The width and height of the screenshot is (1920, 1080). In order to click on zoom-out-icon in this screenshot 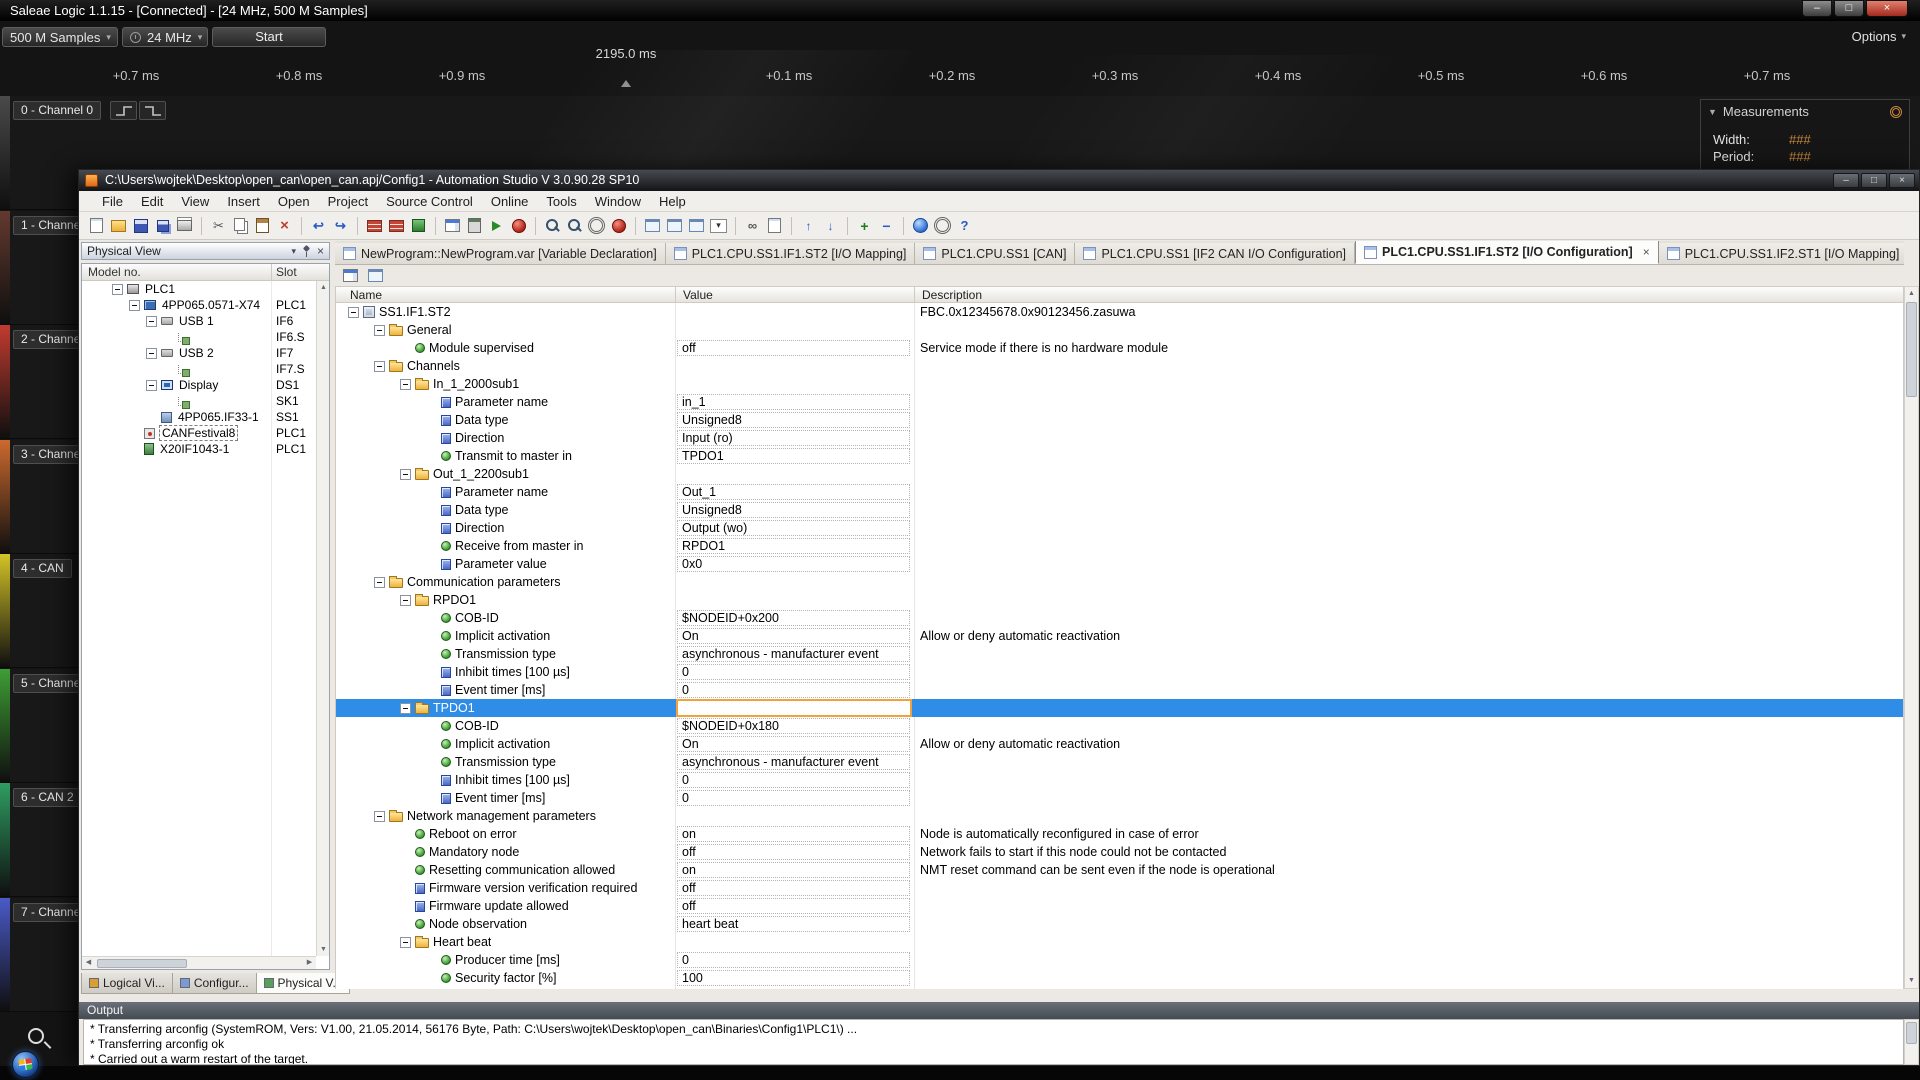, I will do `click(886, 225)`.